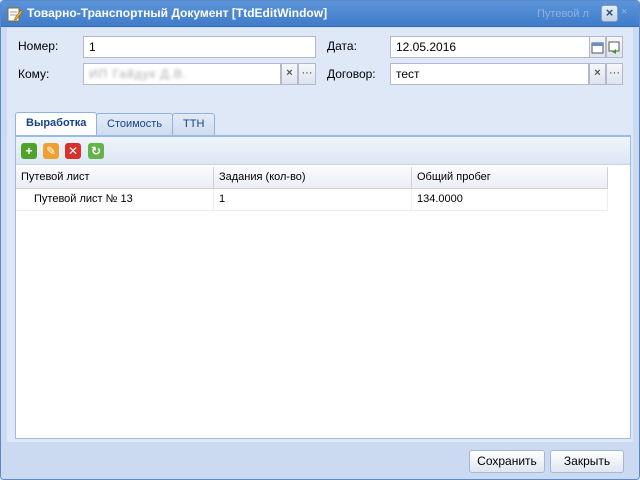  What do you see at coordinates (342, 46) in the screenshot?
I see `date-label: Дата:` at bounding box center [342, 46].